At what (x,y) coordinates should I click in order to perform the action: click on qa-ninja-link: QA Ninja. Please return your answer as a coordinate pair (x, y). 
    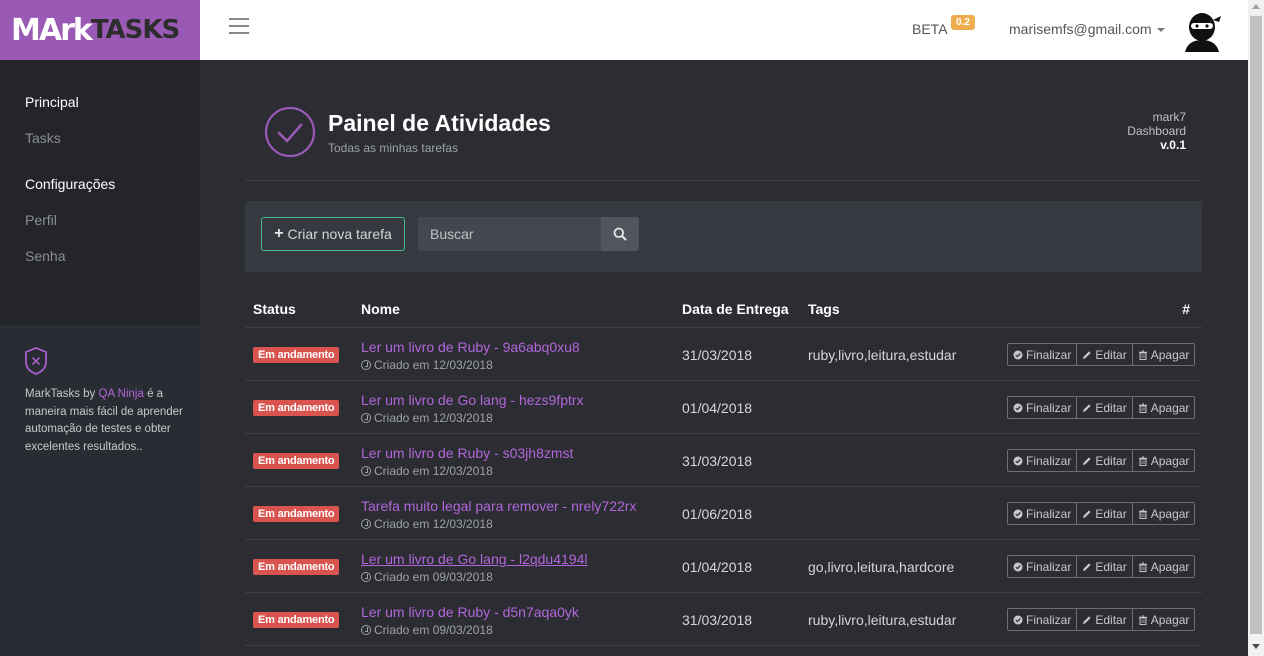
    Looking at the image, I should click on (121, 394).